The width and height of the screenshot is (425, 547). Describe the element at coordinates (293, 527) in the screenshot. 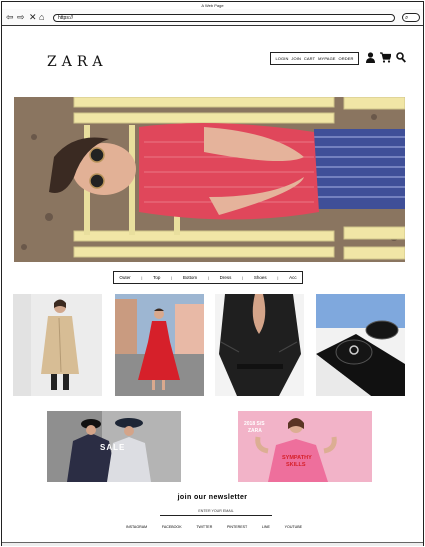

I see `social-youtube: YOUTUBE` at that location.